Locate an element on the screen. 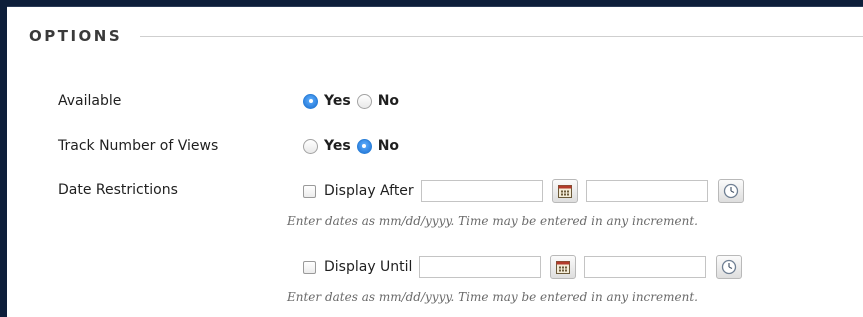 Image resolution: width=863 pixels, height=317 pixels. display-after-date-picker-button is located at coordinates (564, 191).